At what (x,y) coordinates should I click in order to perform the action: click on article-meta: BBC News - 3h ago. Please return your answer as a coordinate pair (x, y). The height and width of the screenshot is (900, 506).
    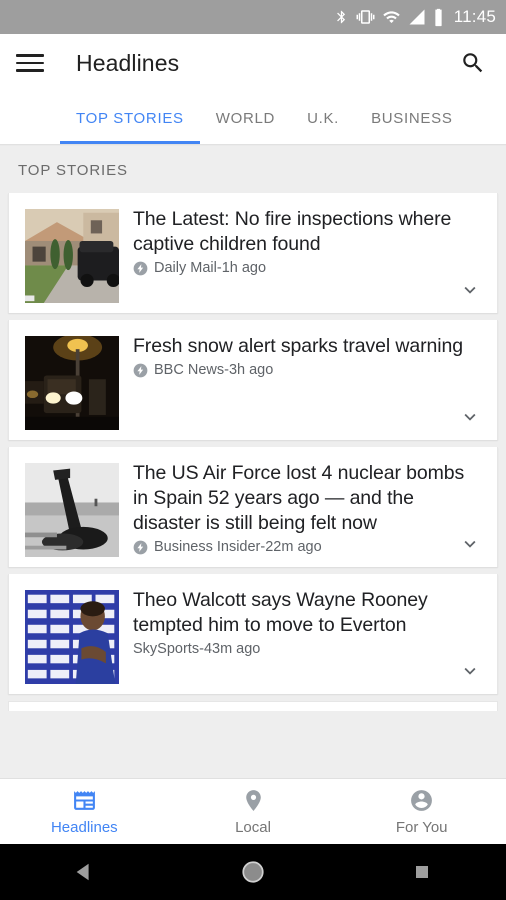
    Looking at the image, I should click on (306, 370).